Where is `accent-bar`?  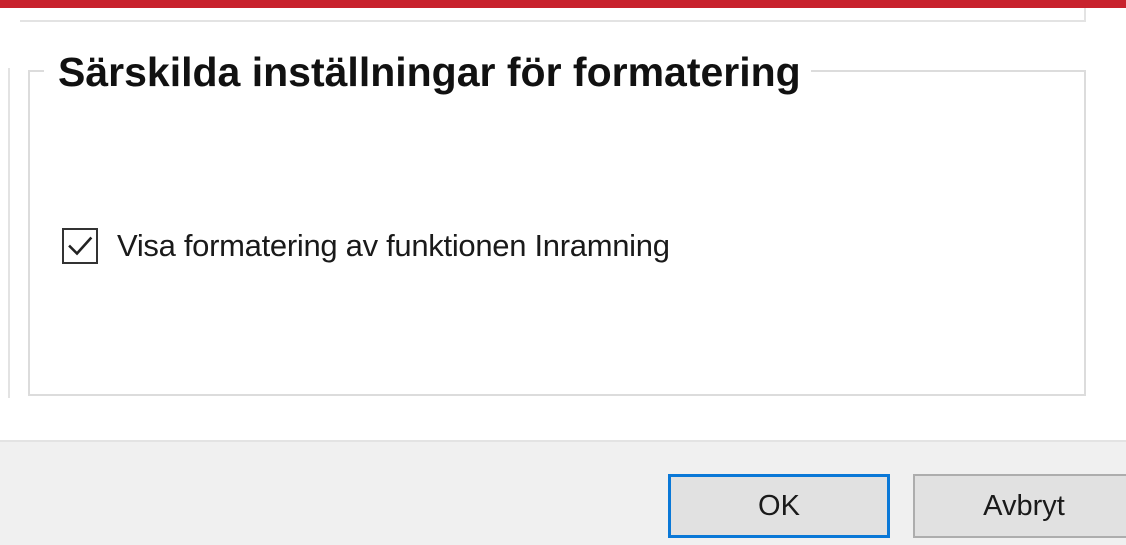 accent-bar is located at coordinates (563, 4).